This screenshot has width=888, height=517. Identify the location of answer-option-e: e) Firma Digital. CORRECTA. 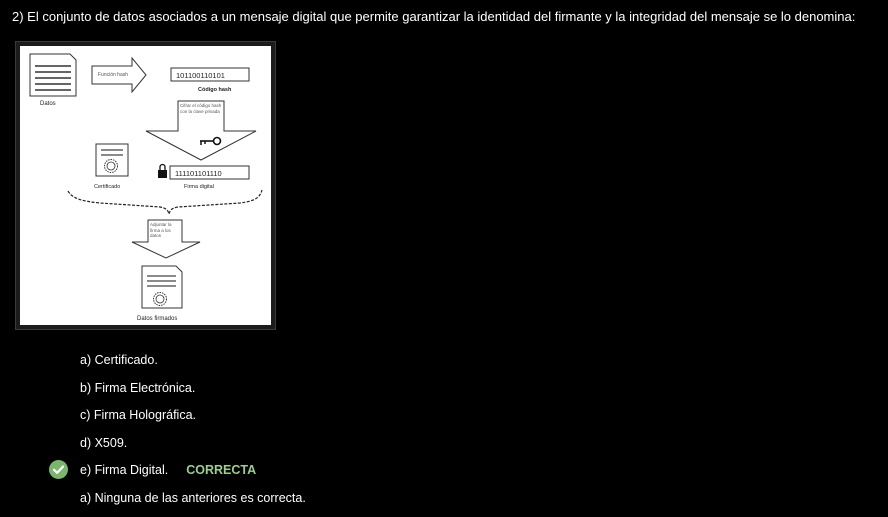
(193, 476).